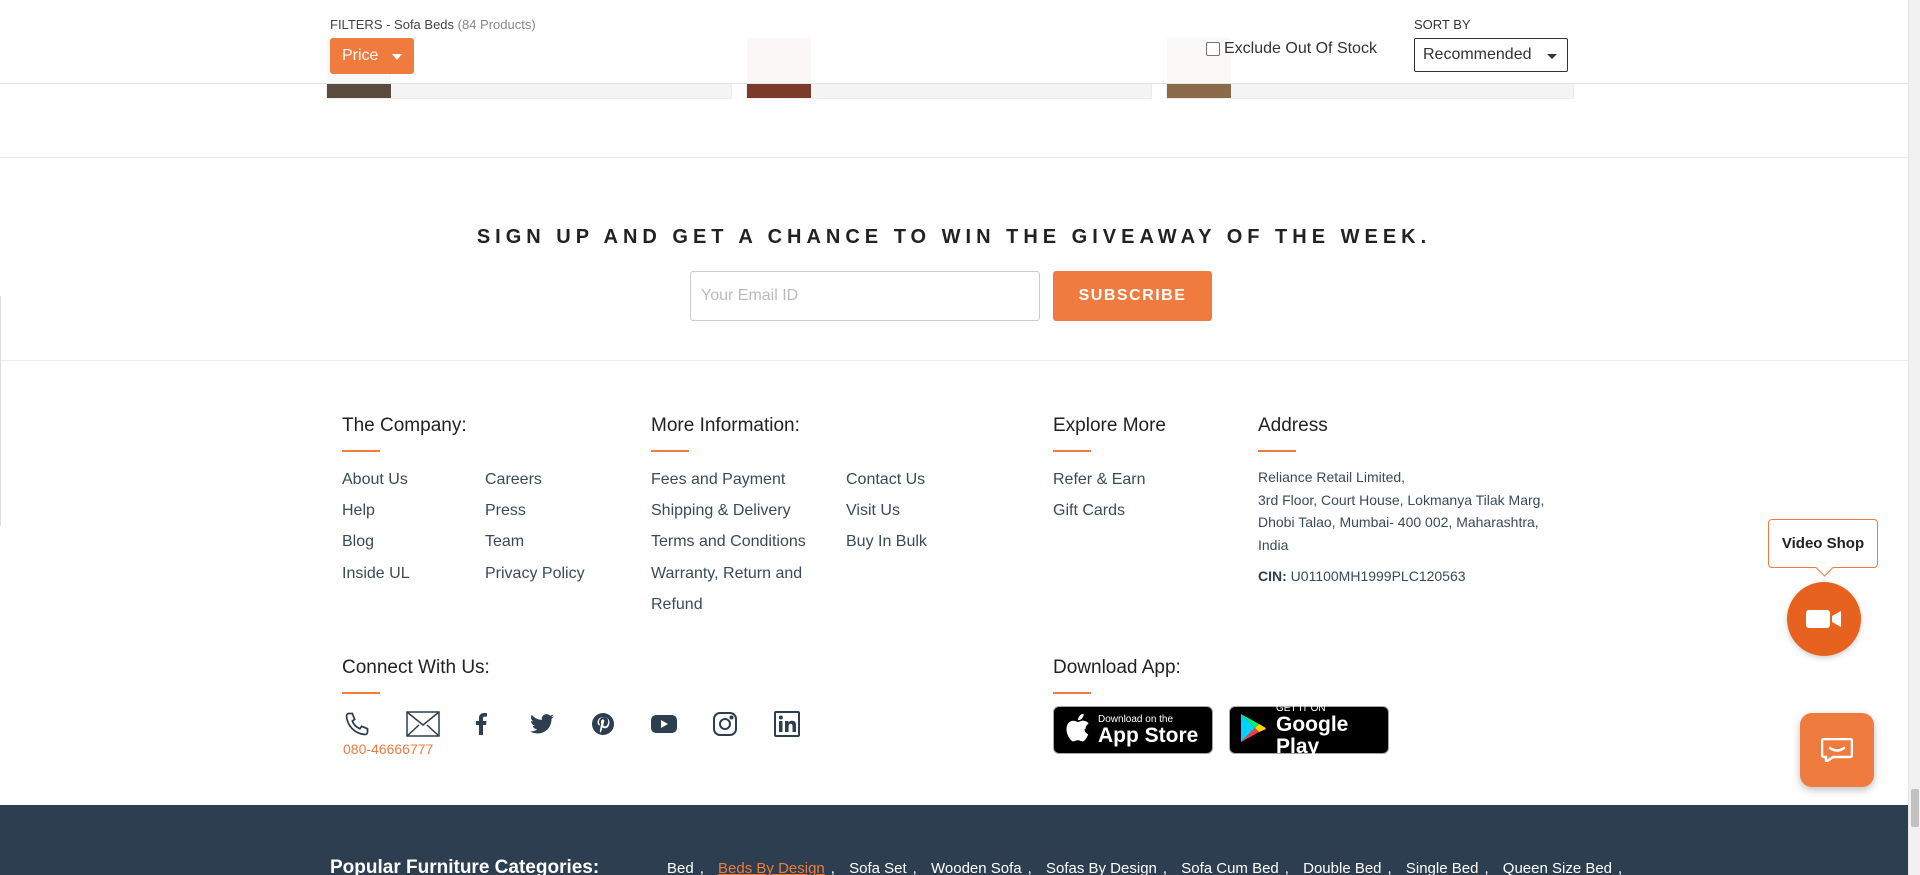 Image resolution: width=1920 pixels, height=875 pixels. Describe the element at coordinates (718, 480) in the screenshot. I see `footer-link-fees-payment: Fees and Payment` at that location.